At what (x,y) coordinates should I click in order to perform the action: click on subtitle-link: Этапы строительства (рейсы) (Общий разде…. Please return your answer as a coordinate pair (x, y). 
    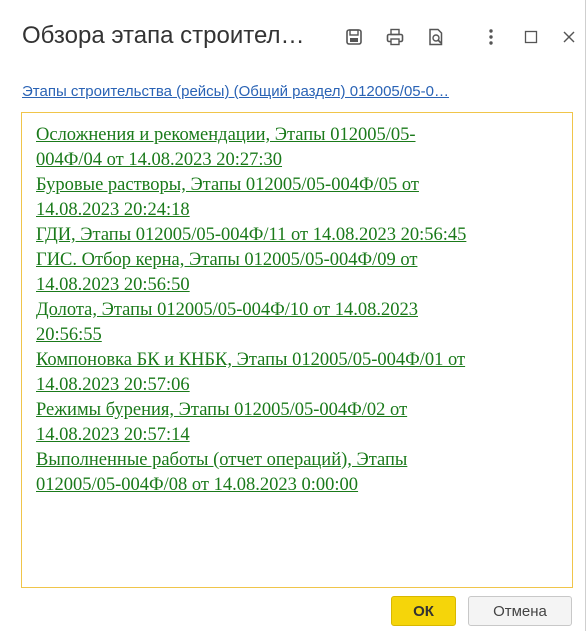
    Looking at the image, I should click on (235, 91).